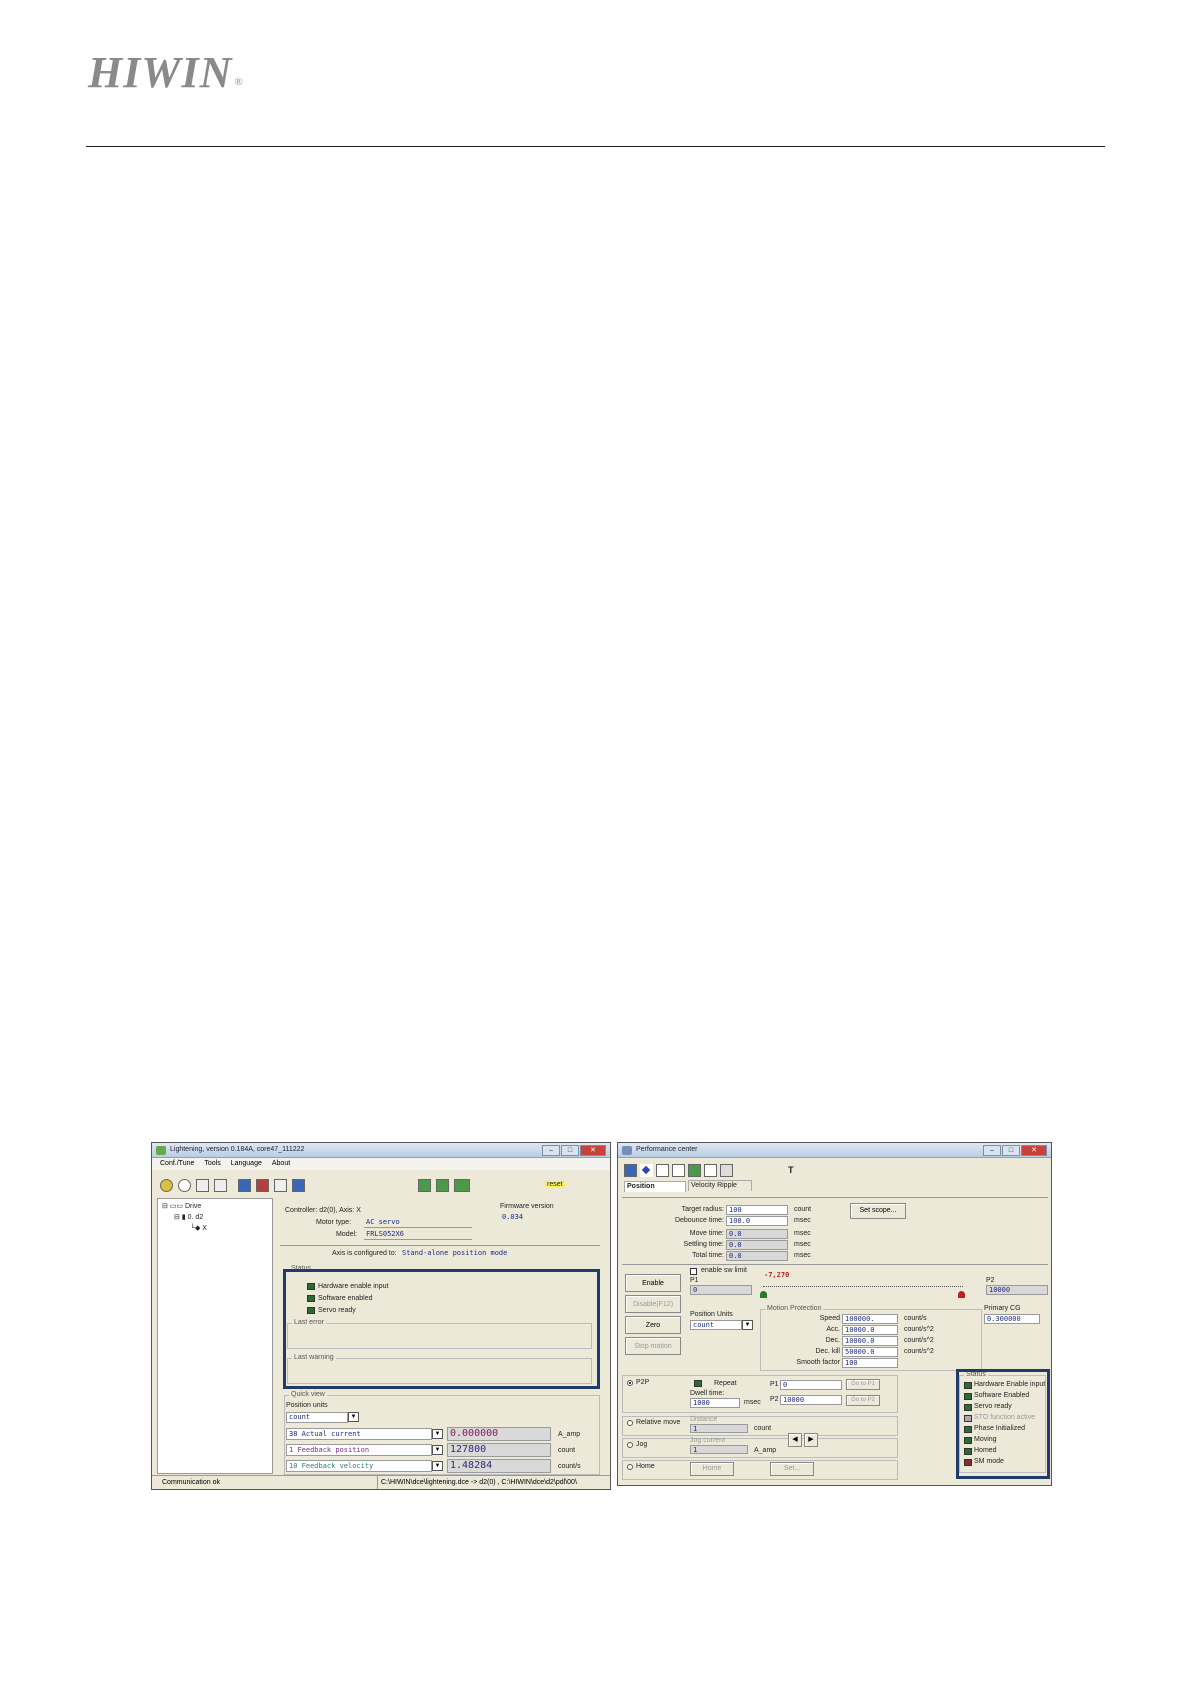 This screenshot has height=1683, width=1191. I want to click on text-tool-icon: T, so click(791, 1170).